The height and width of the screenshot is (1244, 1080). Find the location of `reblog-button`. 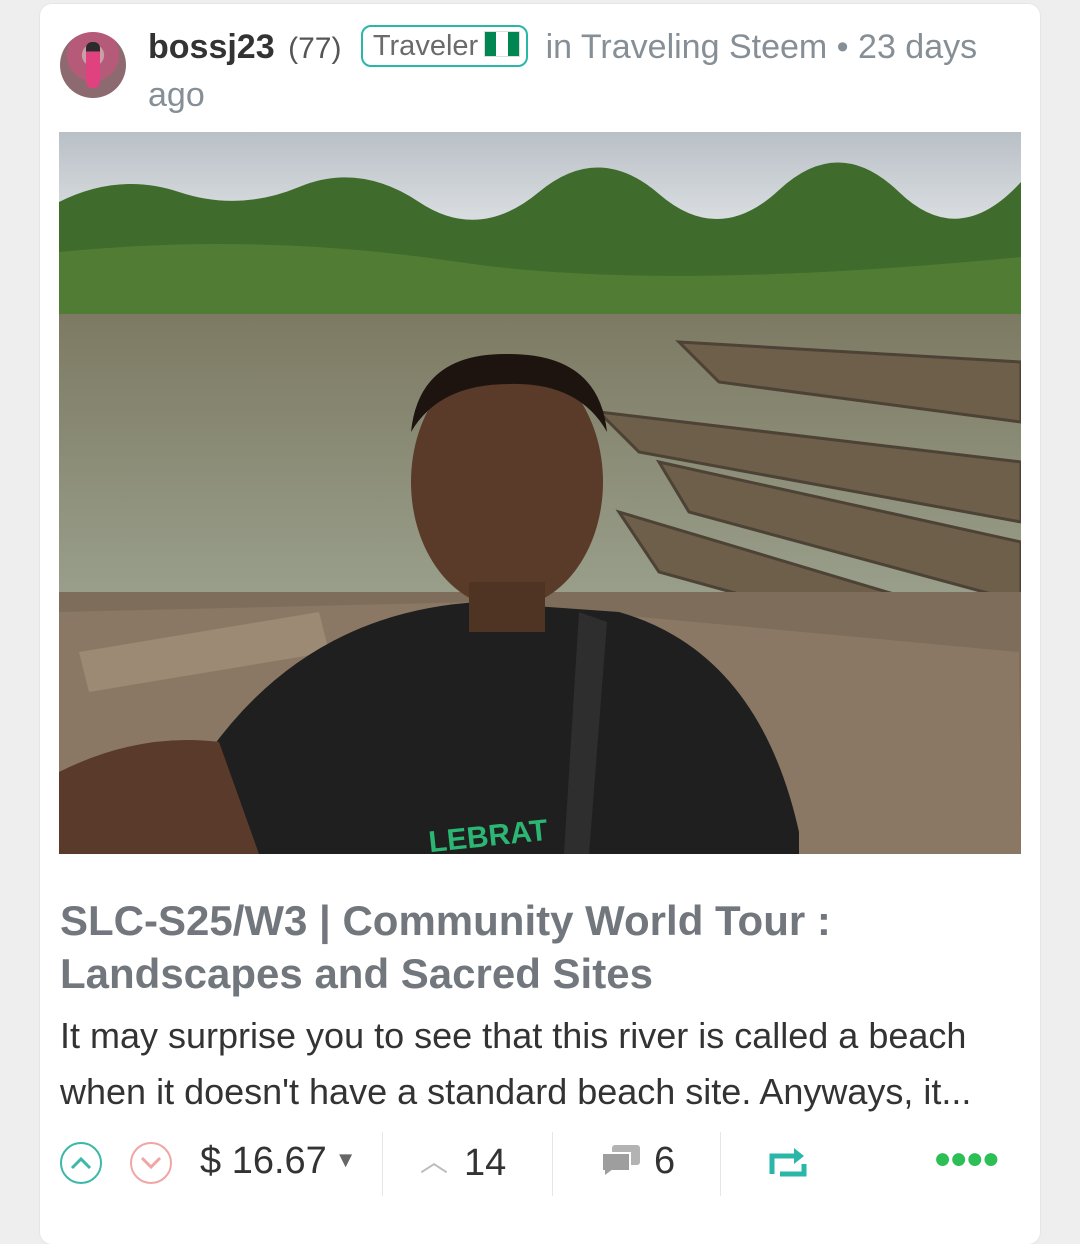

reblog-button is located at coordinates (788, 1164).